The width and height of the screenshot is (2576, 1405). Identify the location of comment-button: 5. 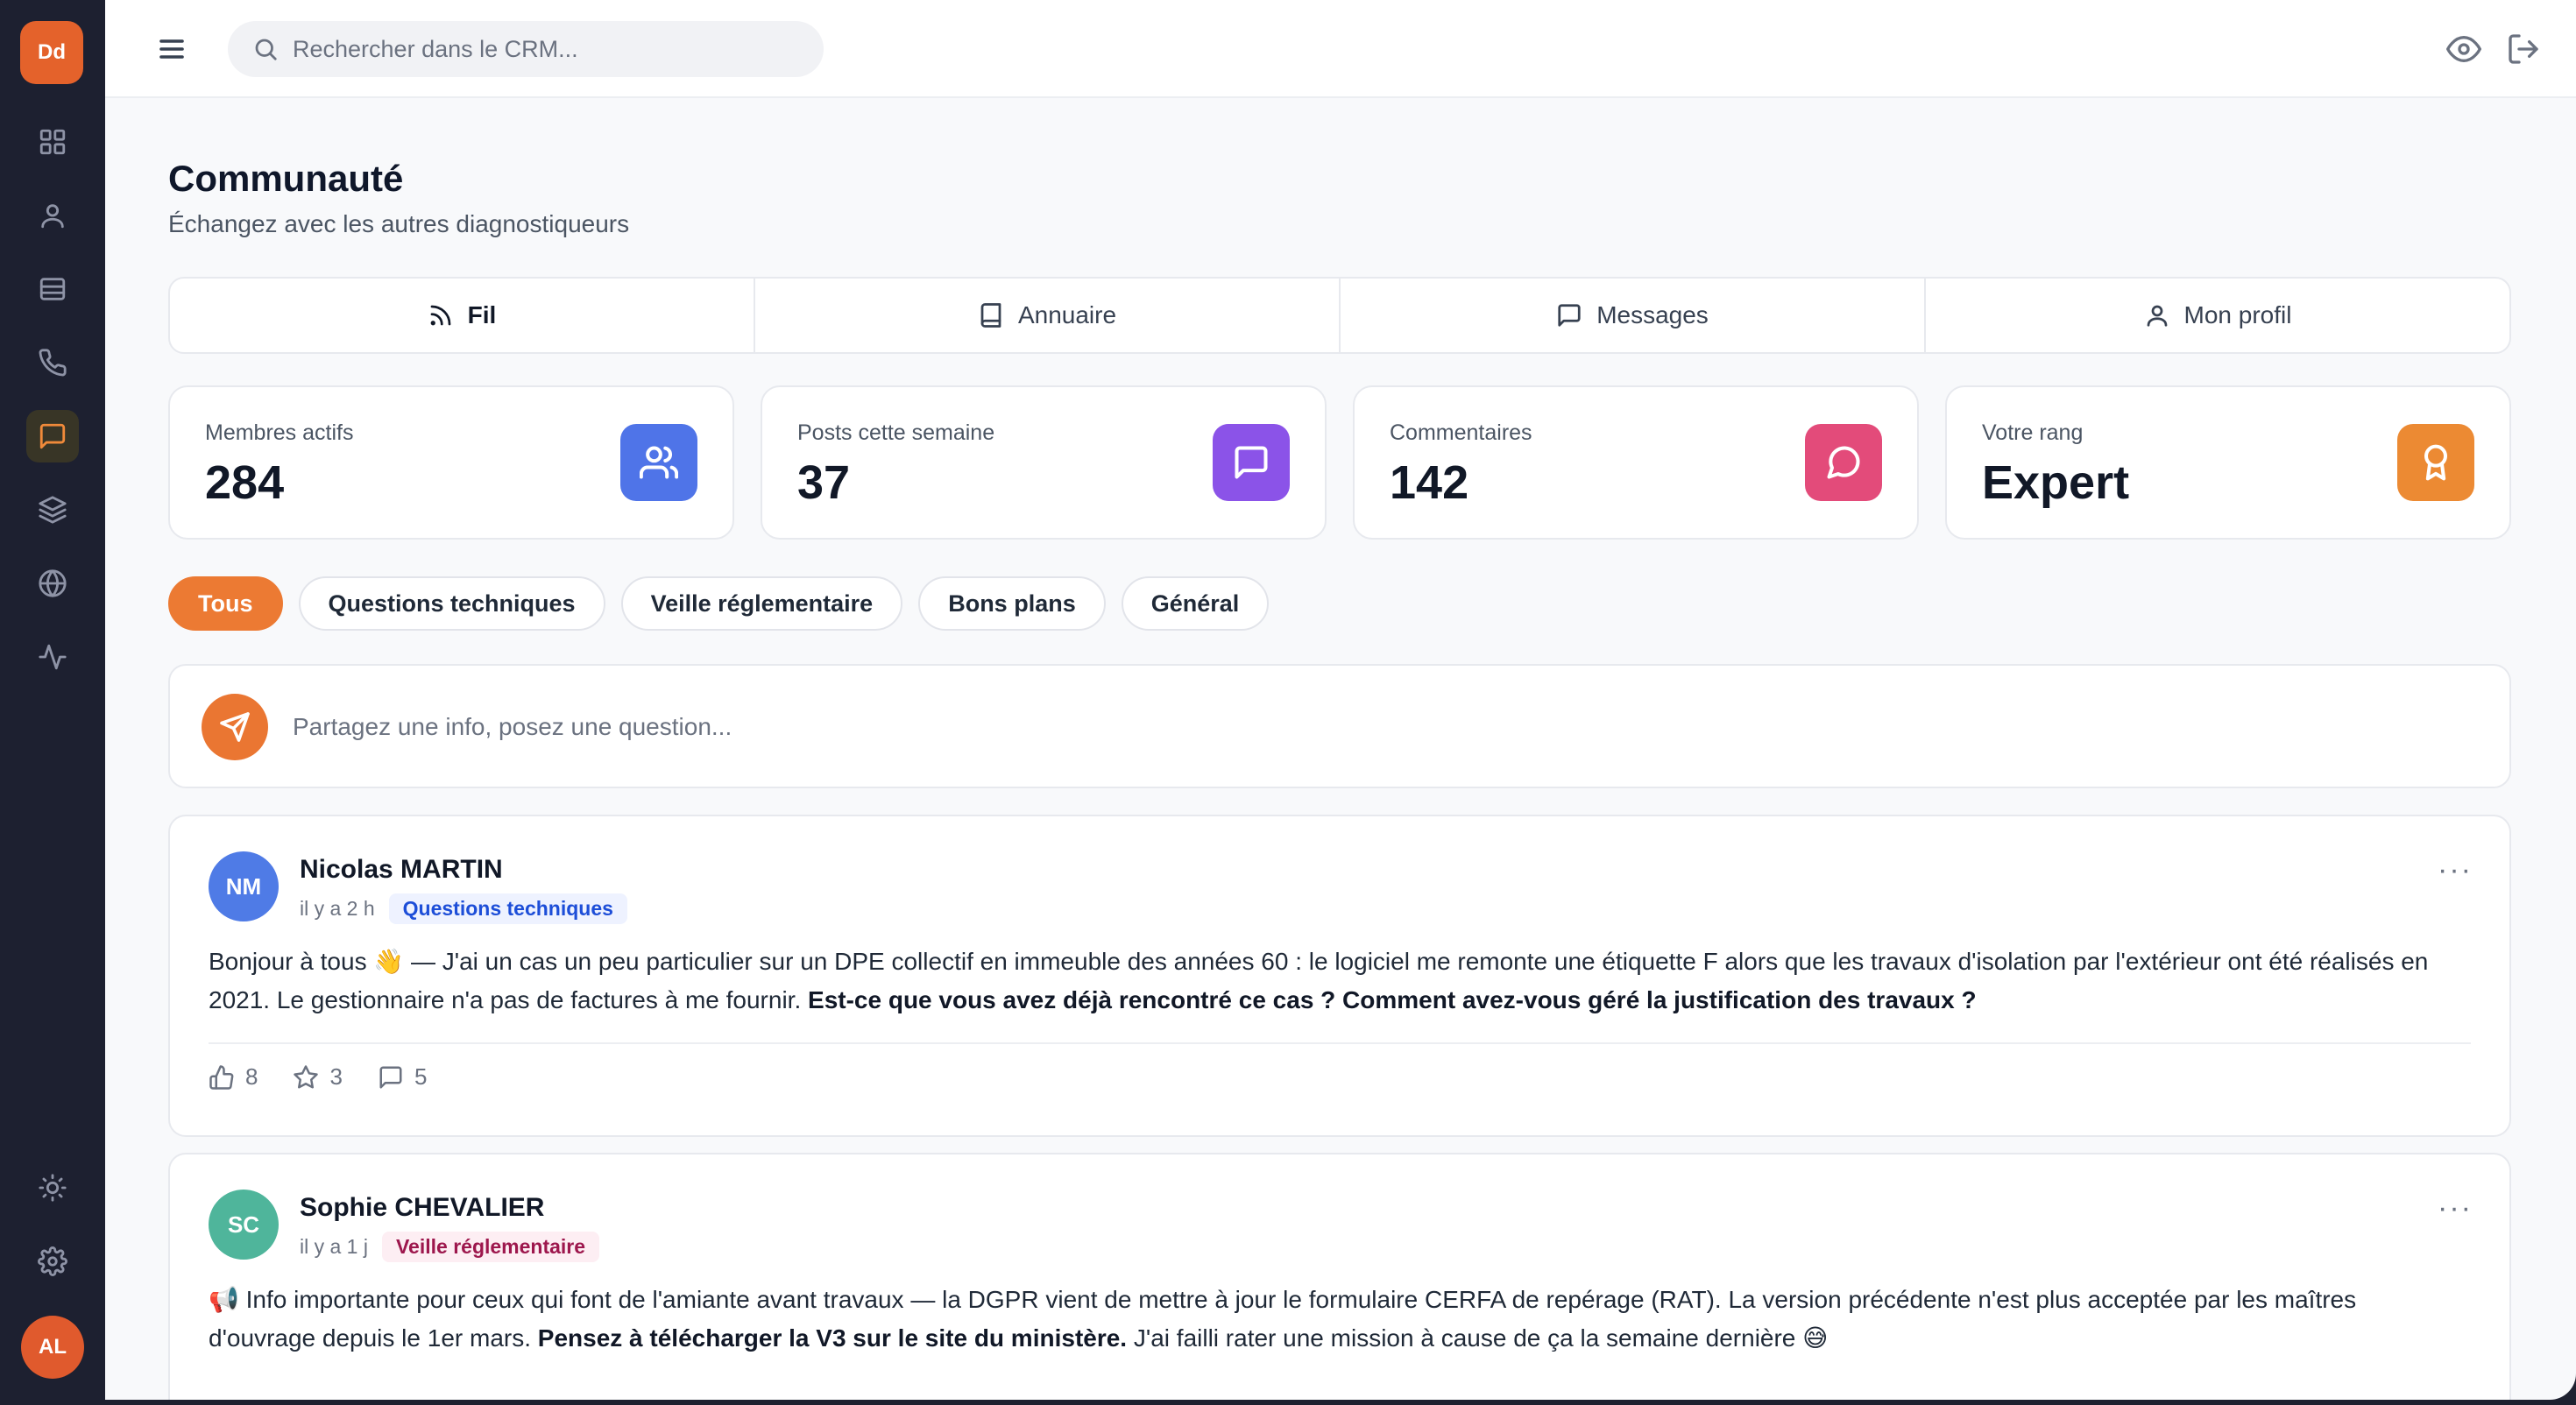
(402, 1077).